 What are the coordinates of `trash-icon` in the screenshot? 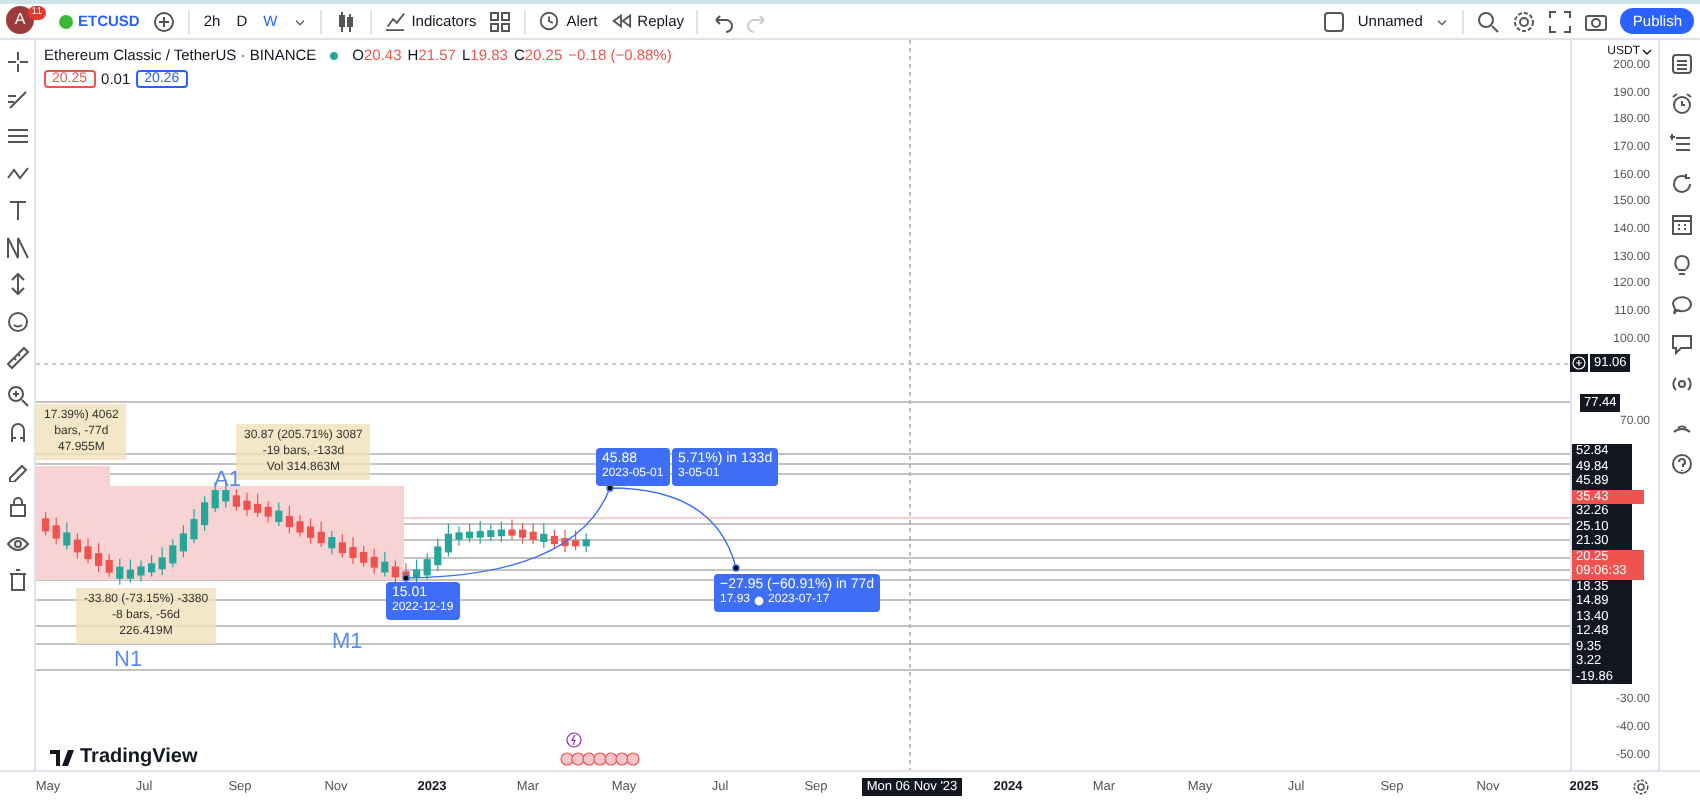 It's located at (17, 580).